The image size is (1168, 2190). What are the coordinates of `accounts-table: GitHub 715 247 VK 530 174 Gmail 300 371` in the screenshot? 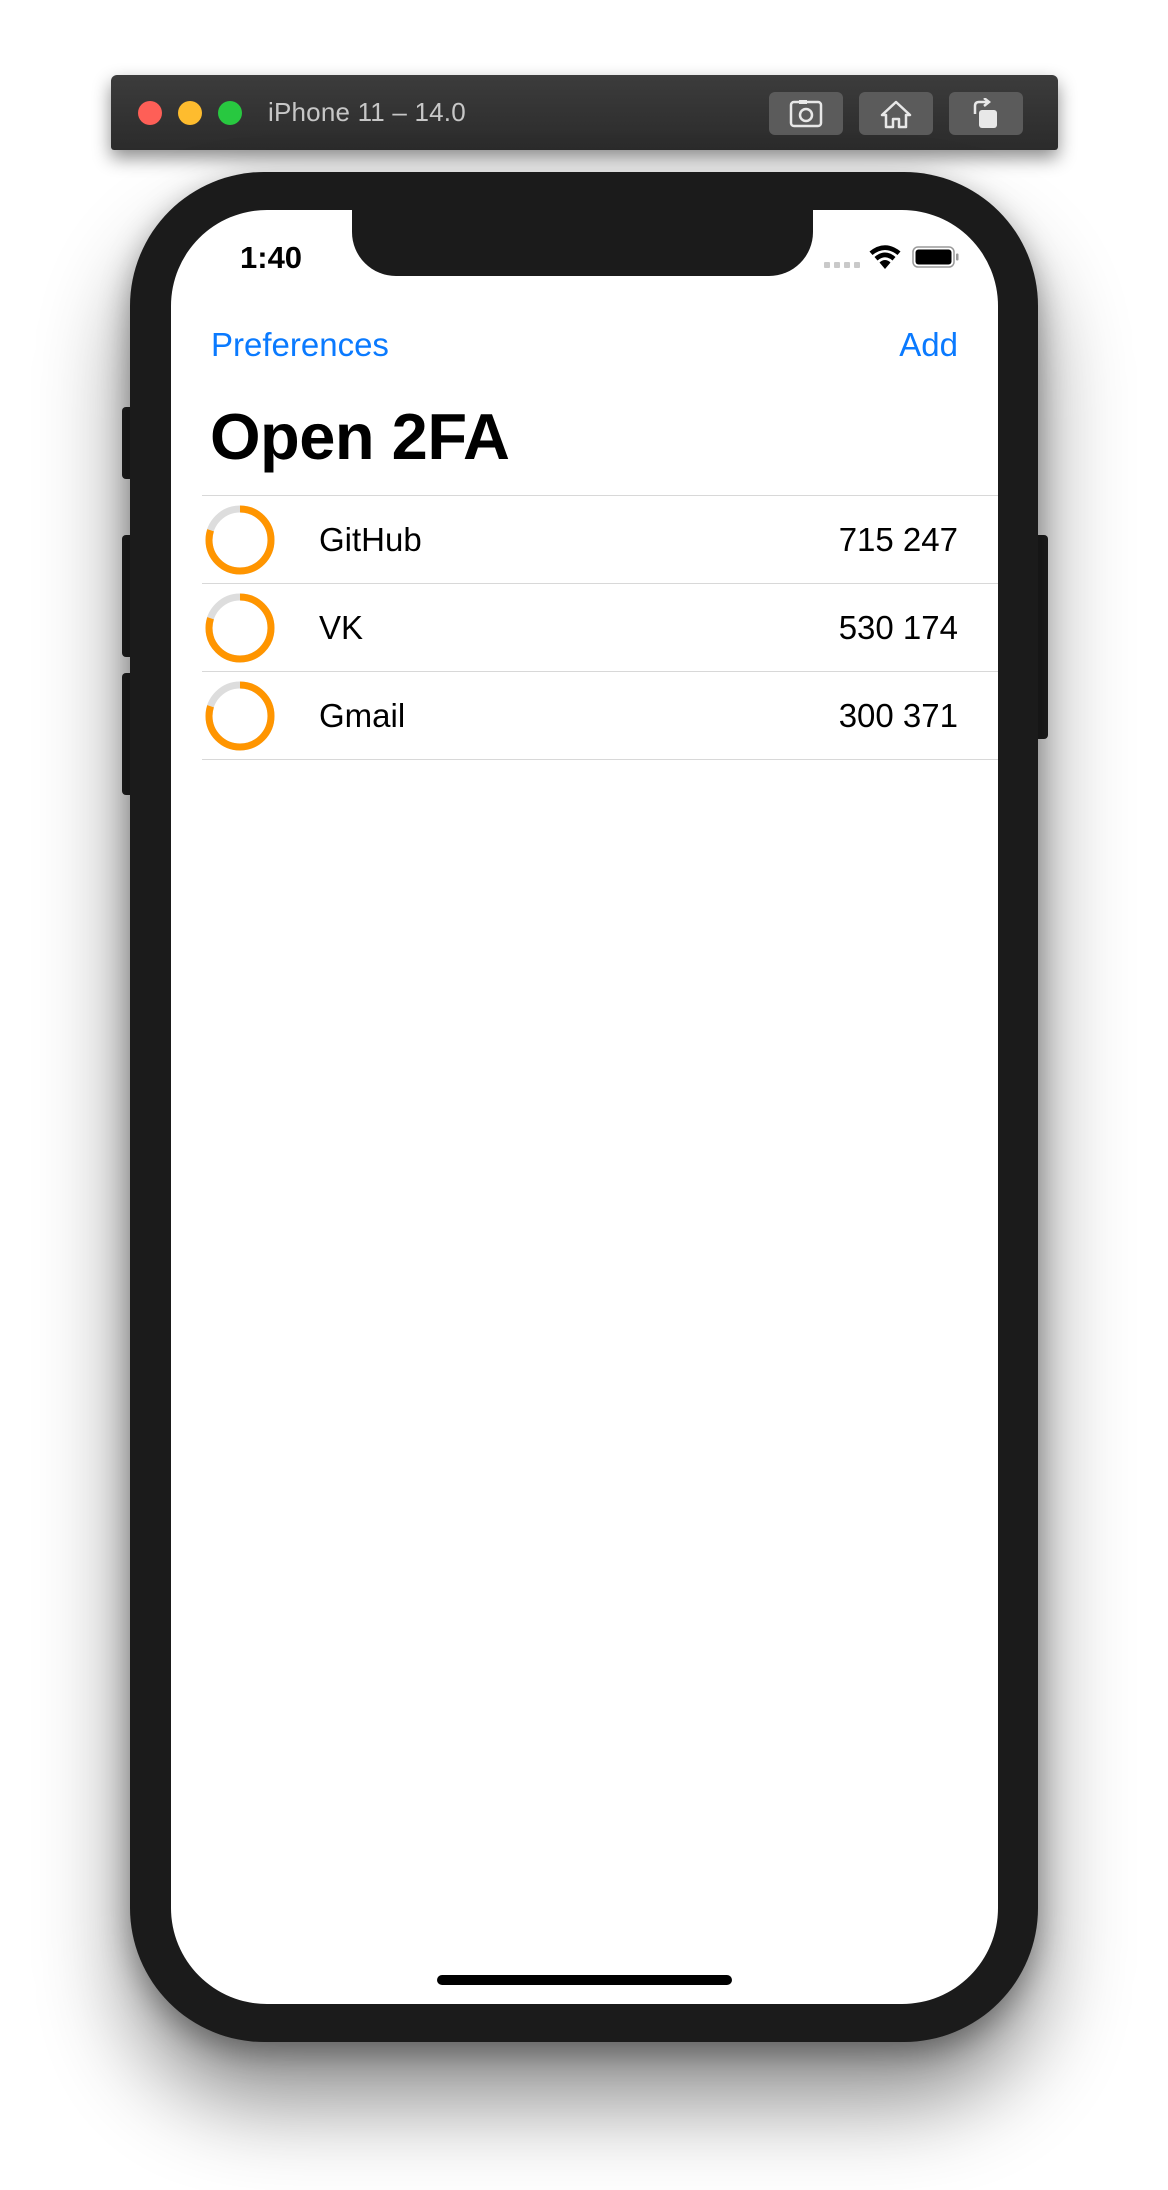 It's located at (600, 627).